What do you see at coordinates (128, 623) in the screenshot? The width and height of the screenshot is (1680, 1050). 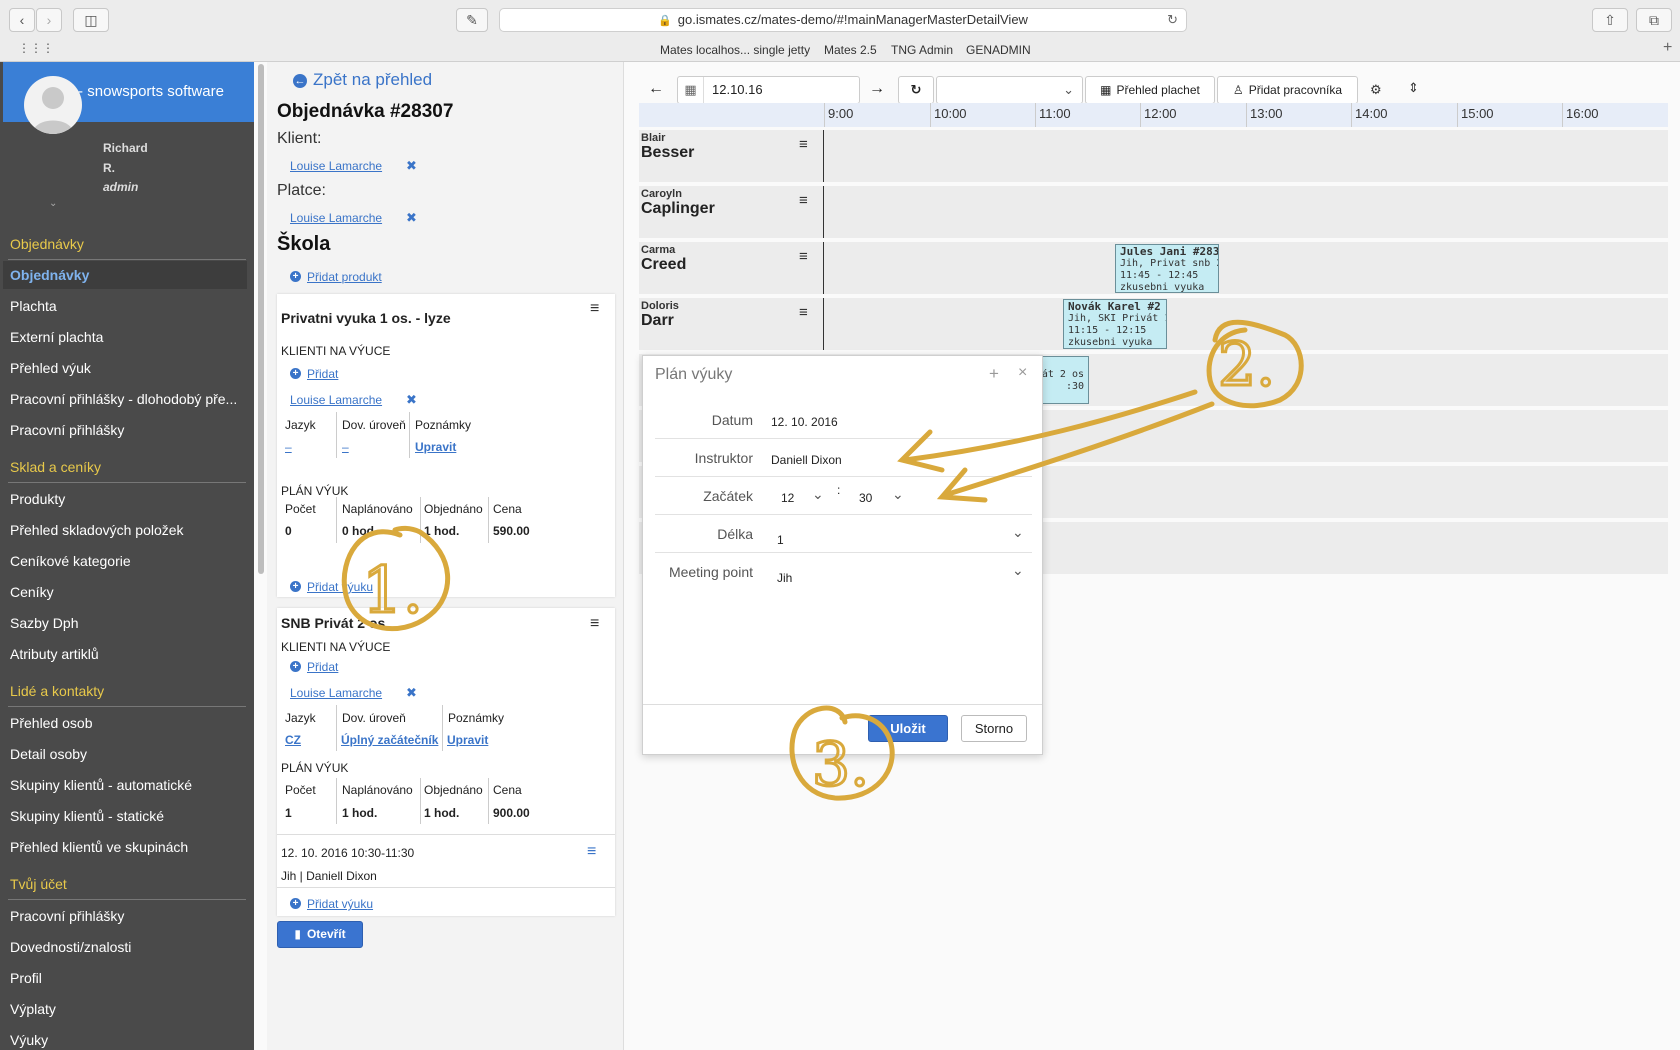 I see `sidebar-item-vat-rates: Sazby Dph` at bounding box center [128, 623].